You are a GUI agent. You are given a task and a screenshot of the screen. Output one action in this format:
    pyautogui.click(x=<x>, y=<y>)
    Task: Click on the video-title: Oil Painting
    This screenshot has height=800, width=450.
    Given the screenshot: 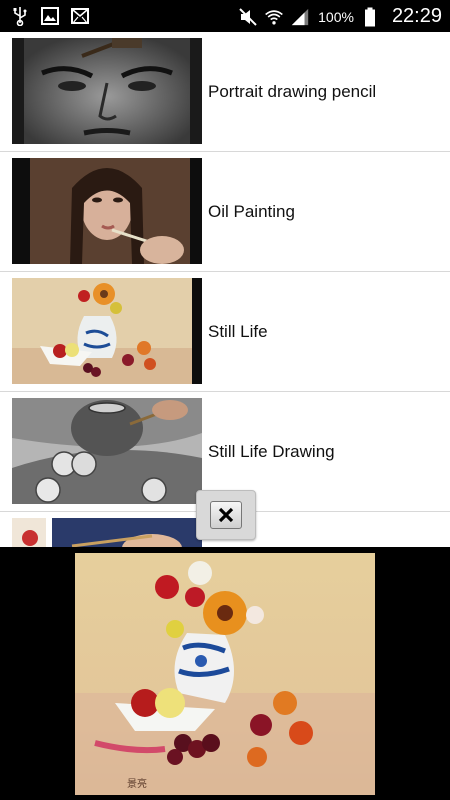 What is the action you would take?
    pyautogui.click(x=251, y=211)
    